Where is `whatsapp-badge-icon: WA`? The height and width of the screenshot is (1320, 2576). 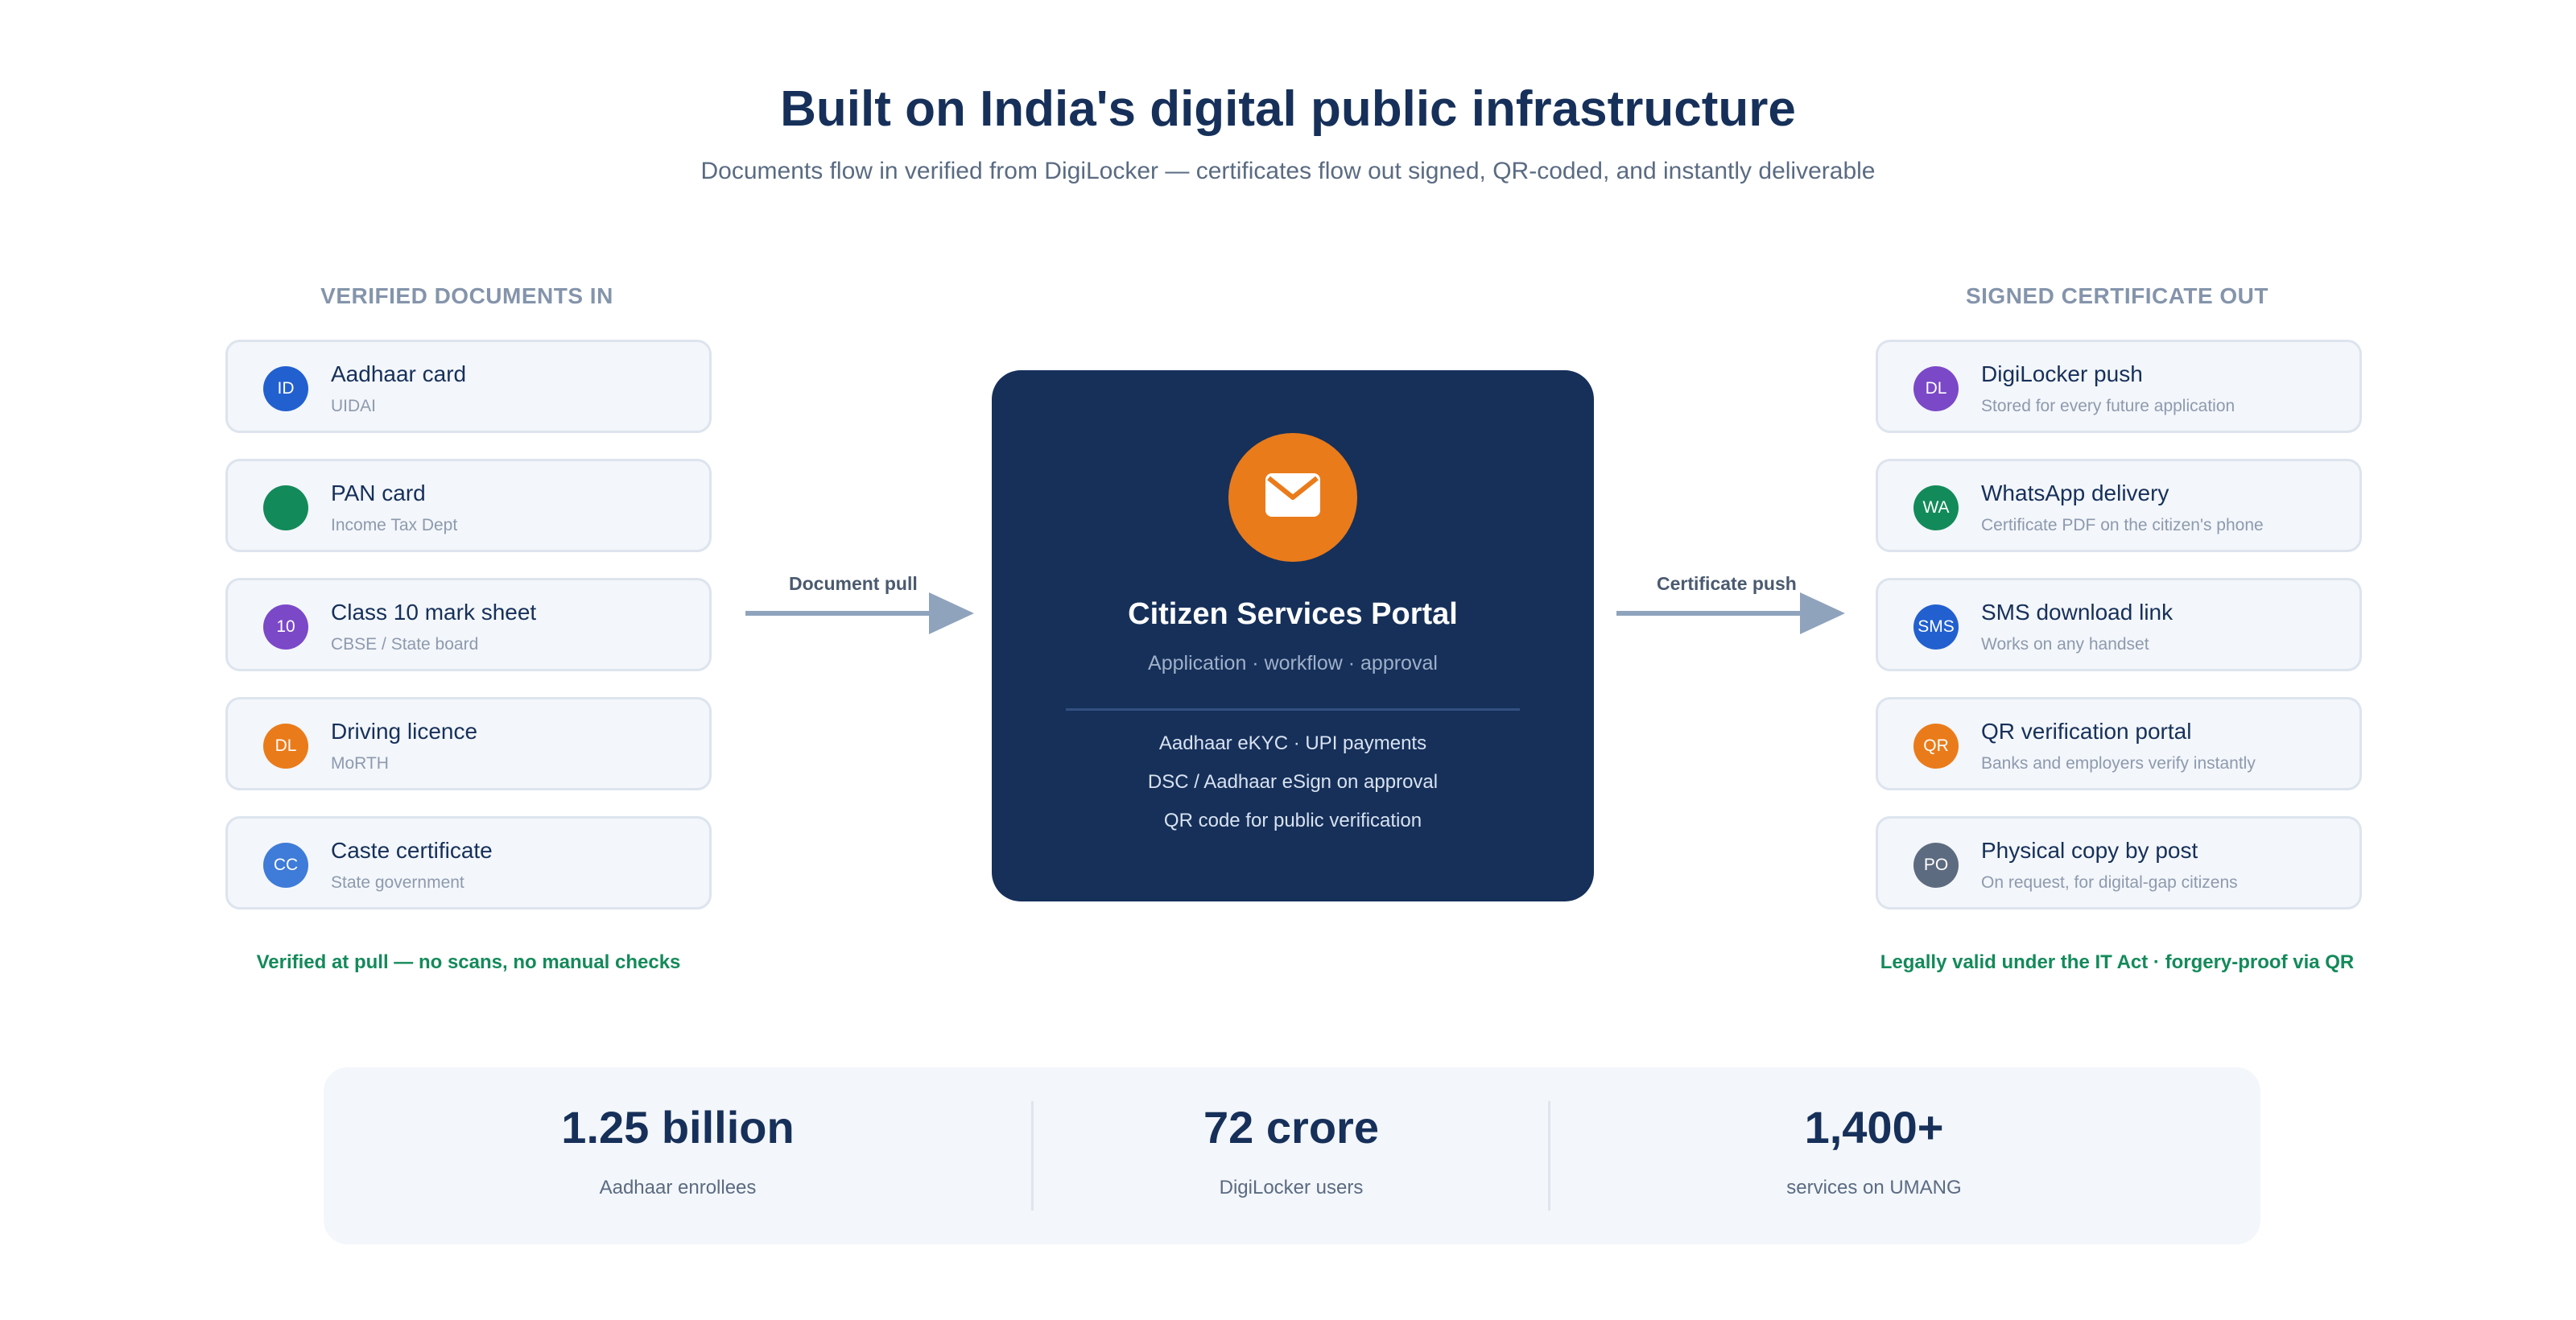
whatsapp-badge-icon: WA is located at coordinates (1936, 507).